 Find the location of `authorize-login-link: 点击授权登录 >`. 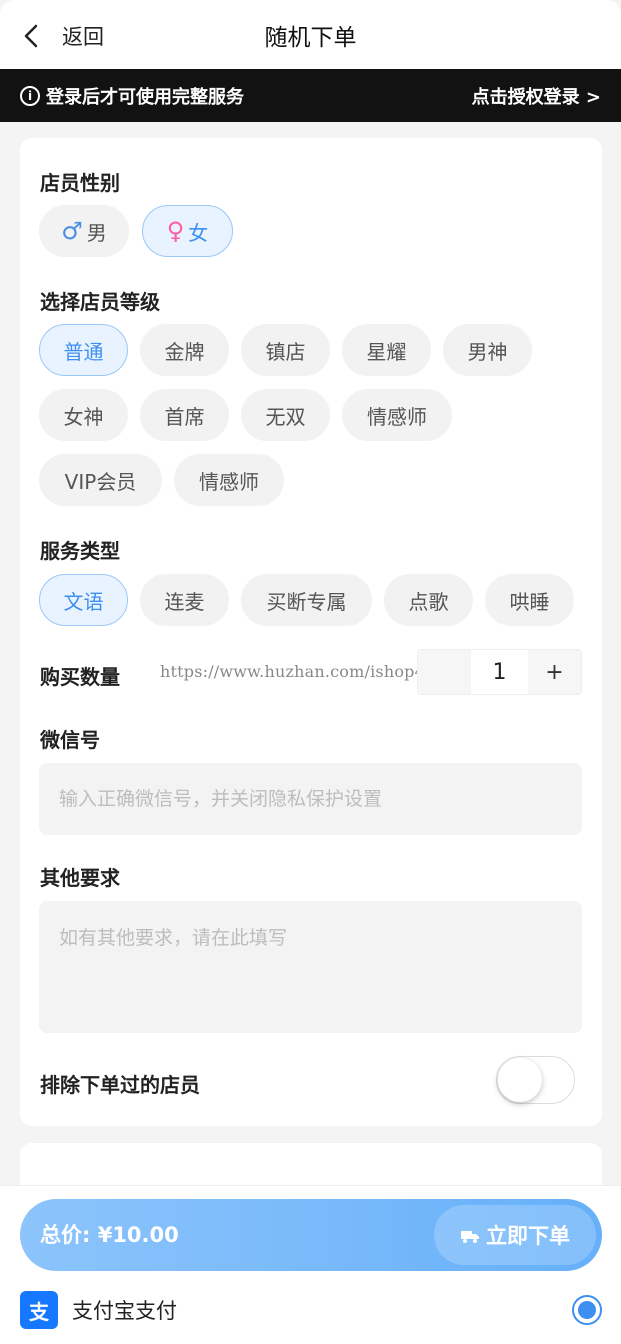

authorize-login-link: 点击授权登录 > is located at coordinates (536, 96).